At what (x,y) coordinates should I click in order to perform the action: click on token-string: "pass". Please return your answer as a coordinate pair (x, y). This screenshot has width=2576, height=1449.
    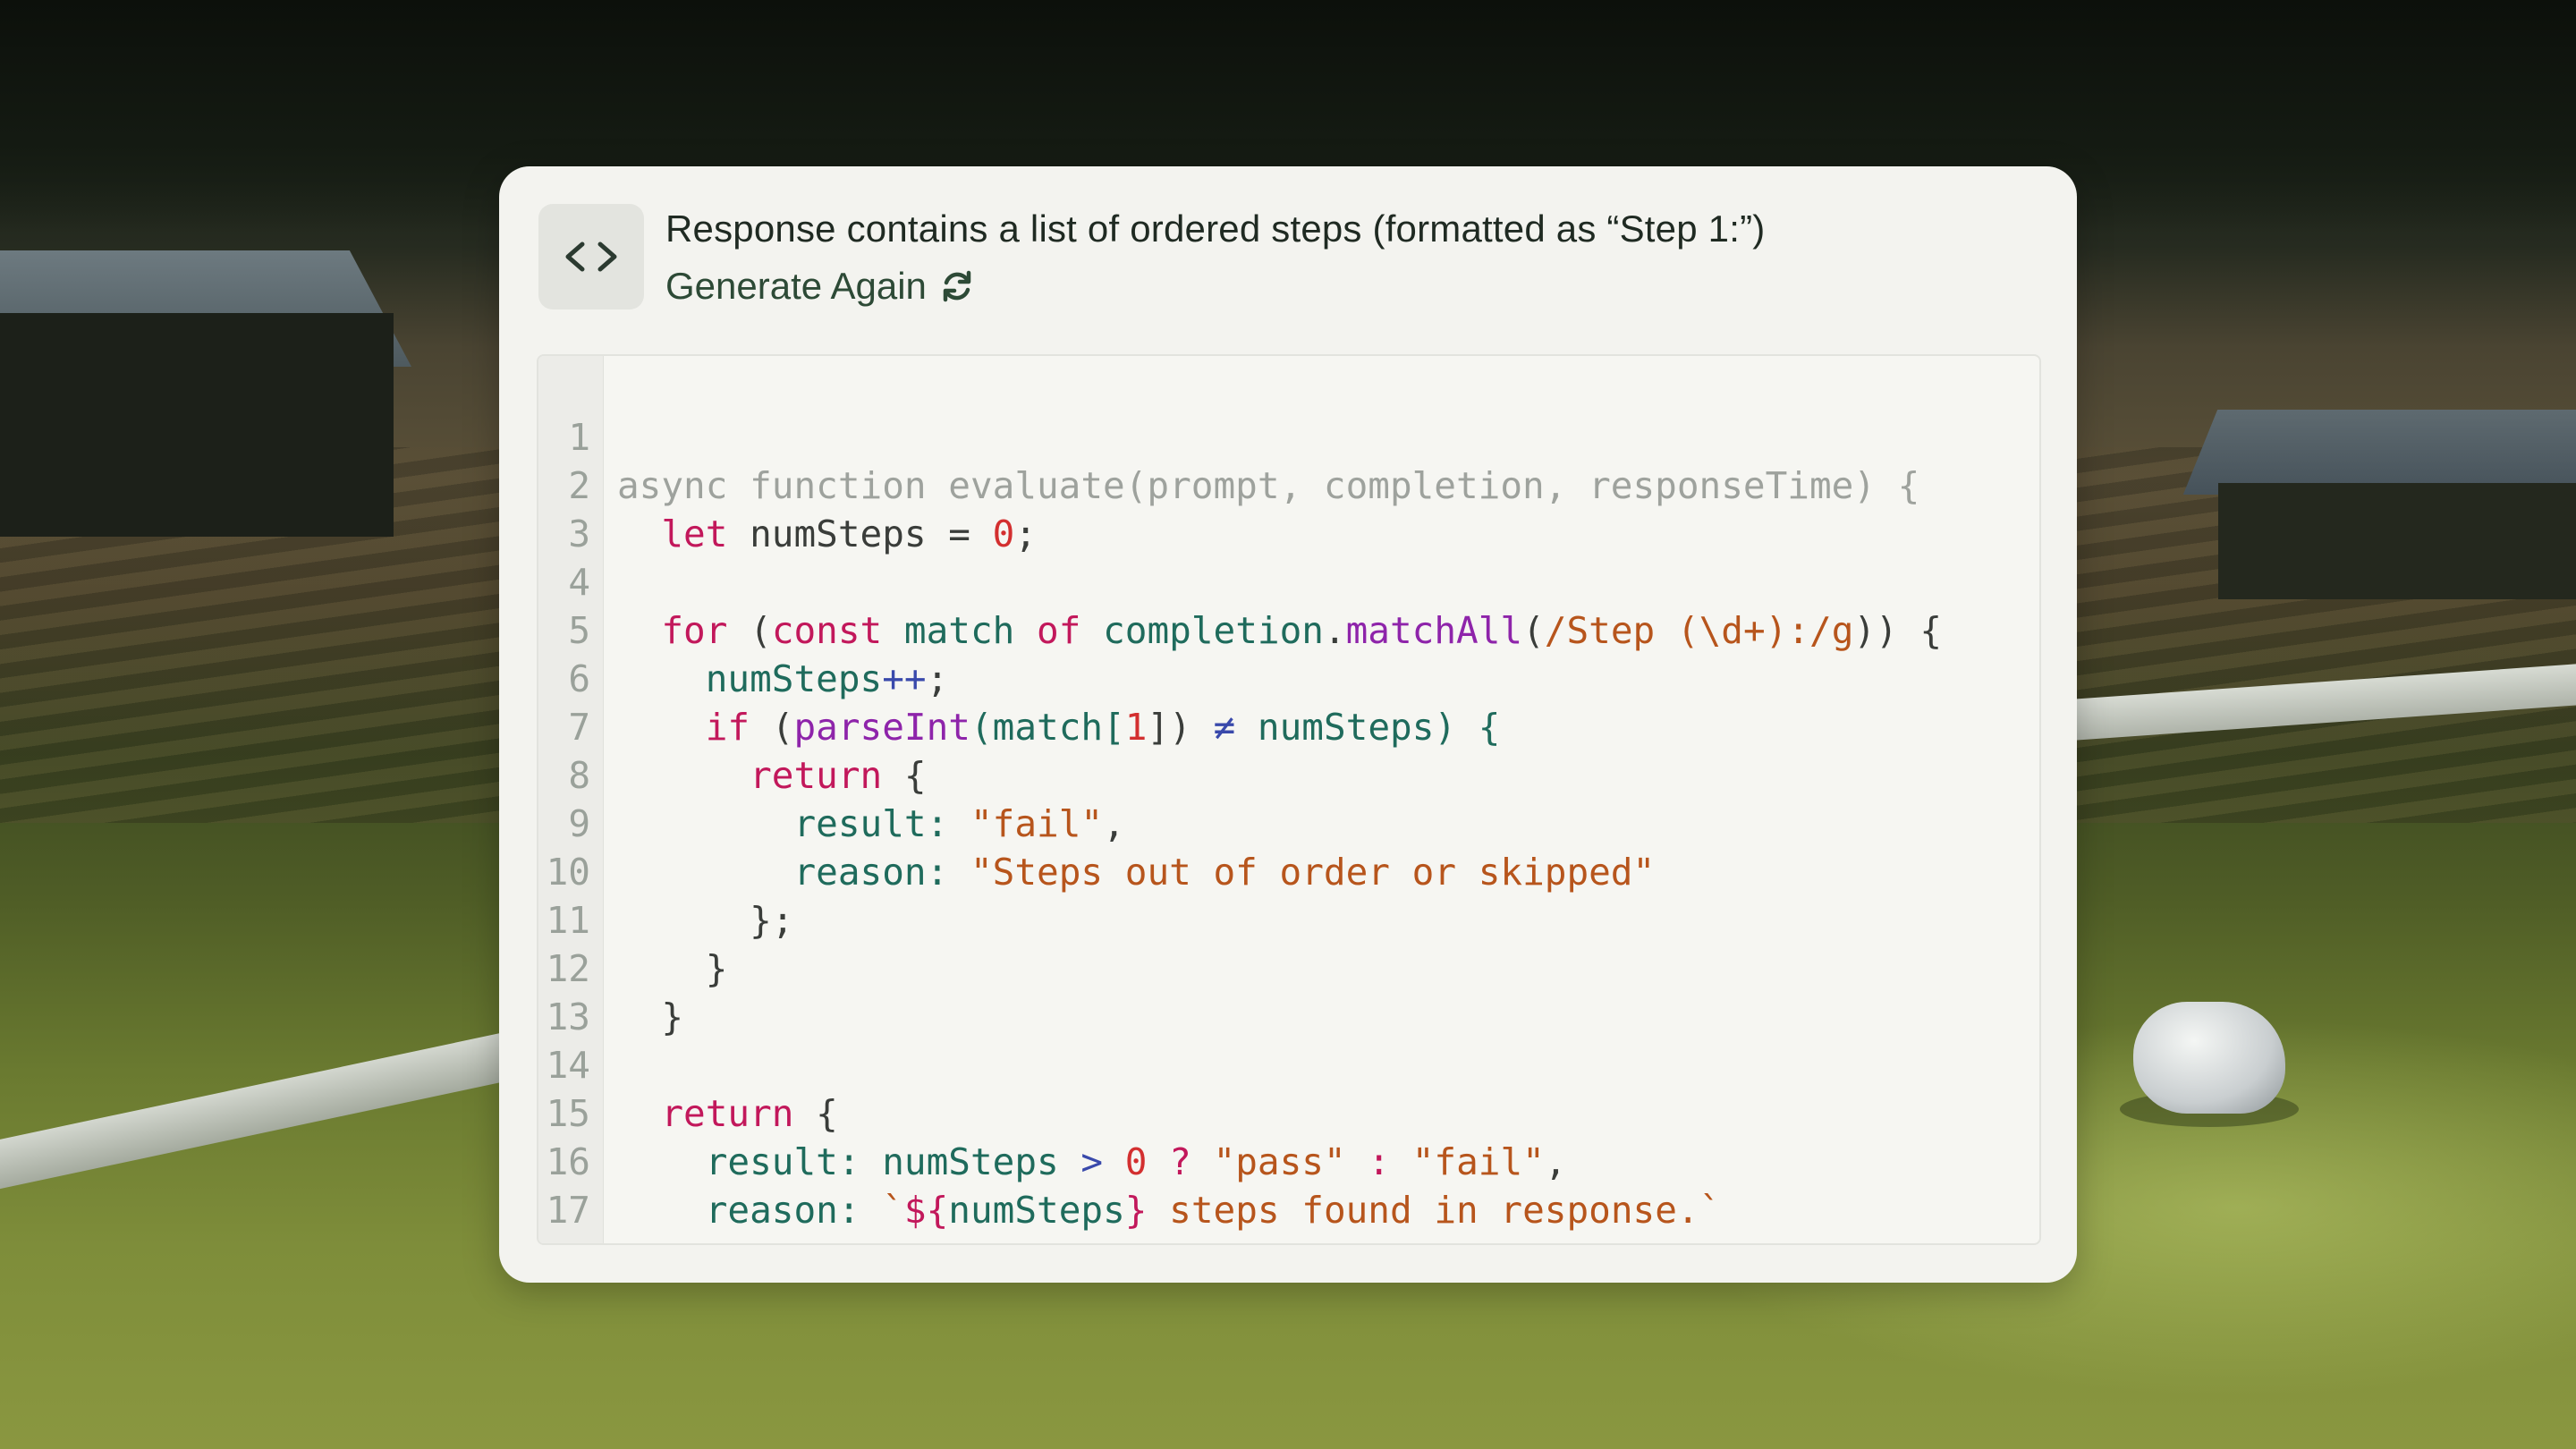
    Looking at the image, I should click on (1279, 1161).